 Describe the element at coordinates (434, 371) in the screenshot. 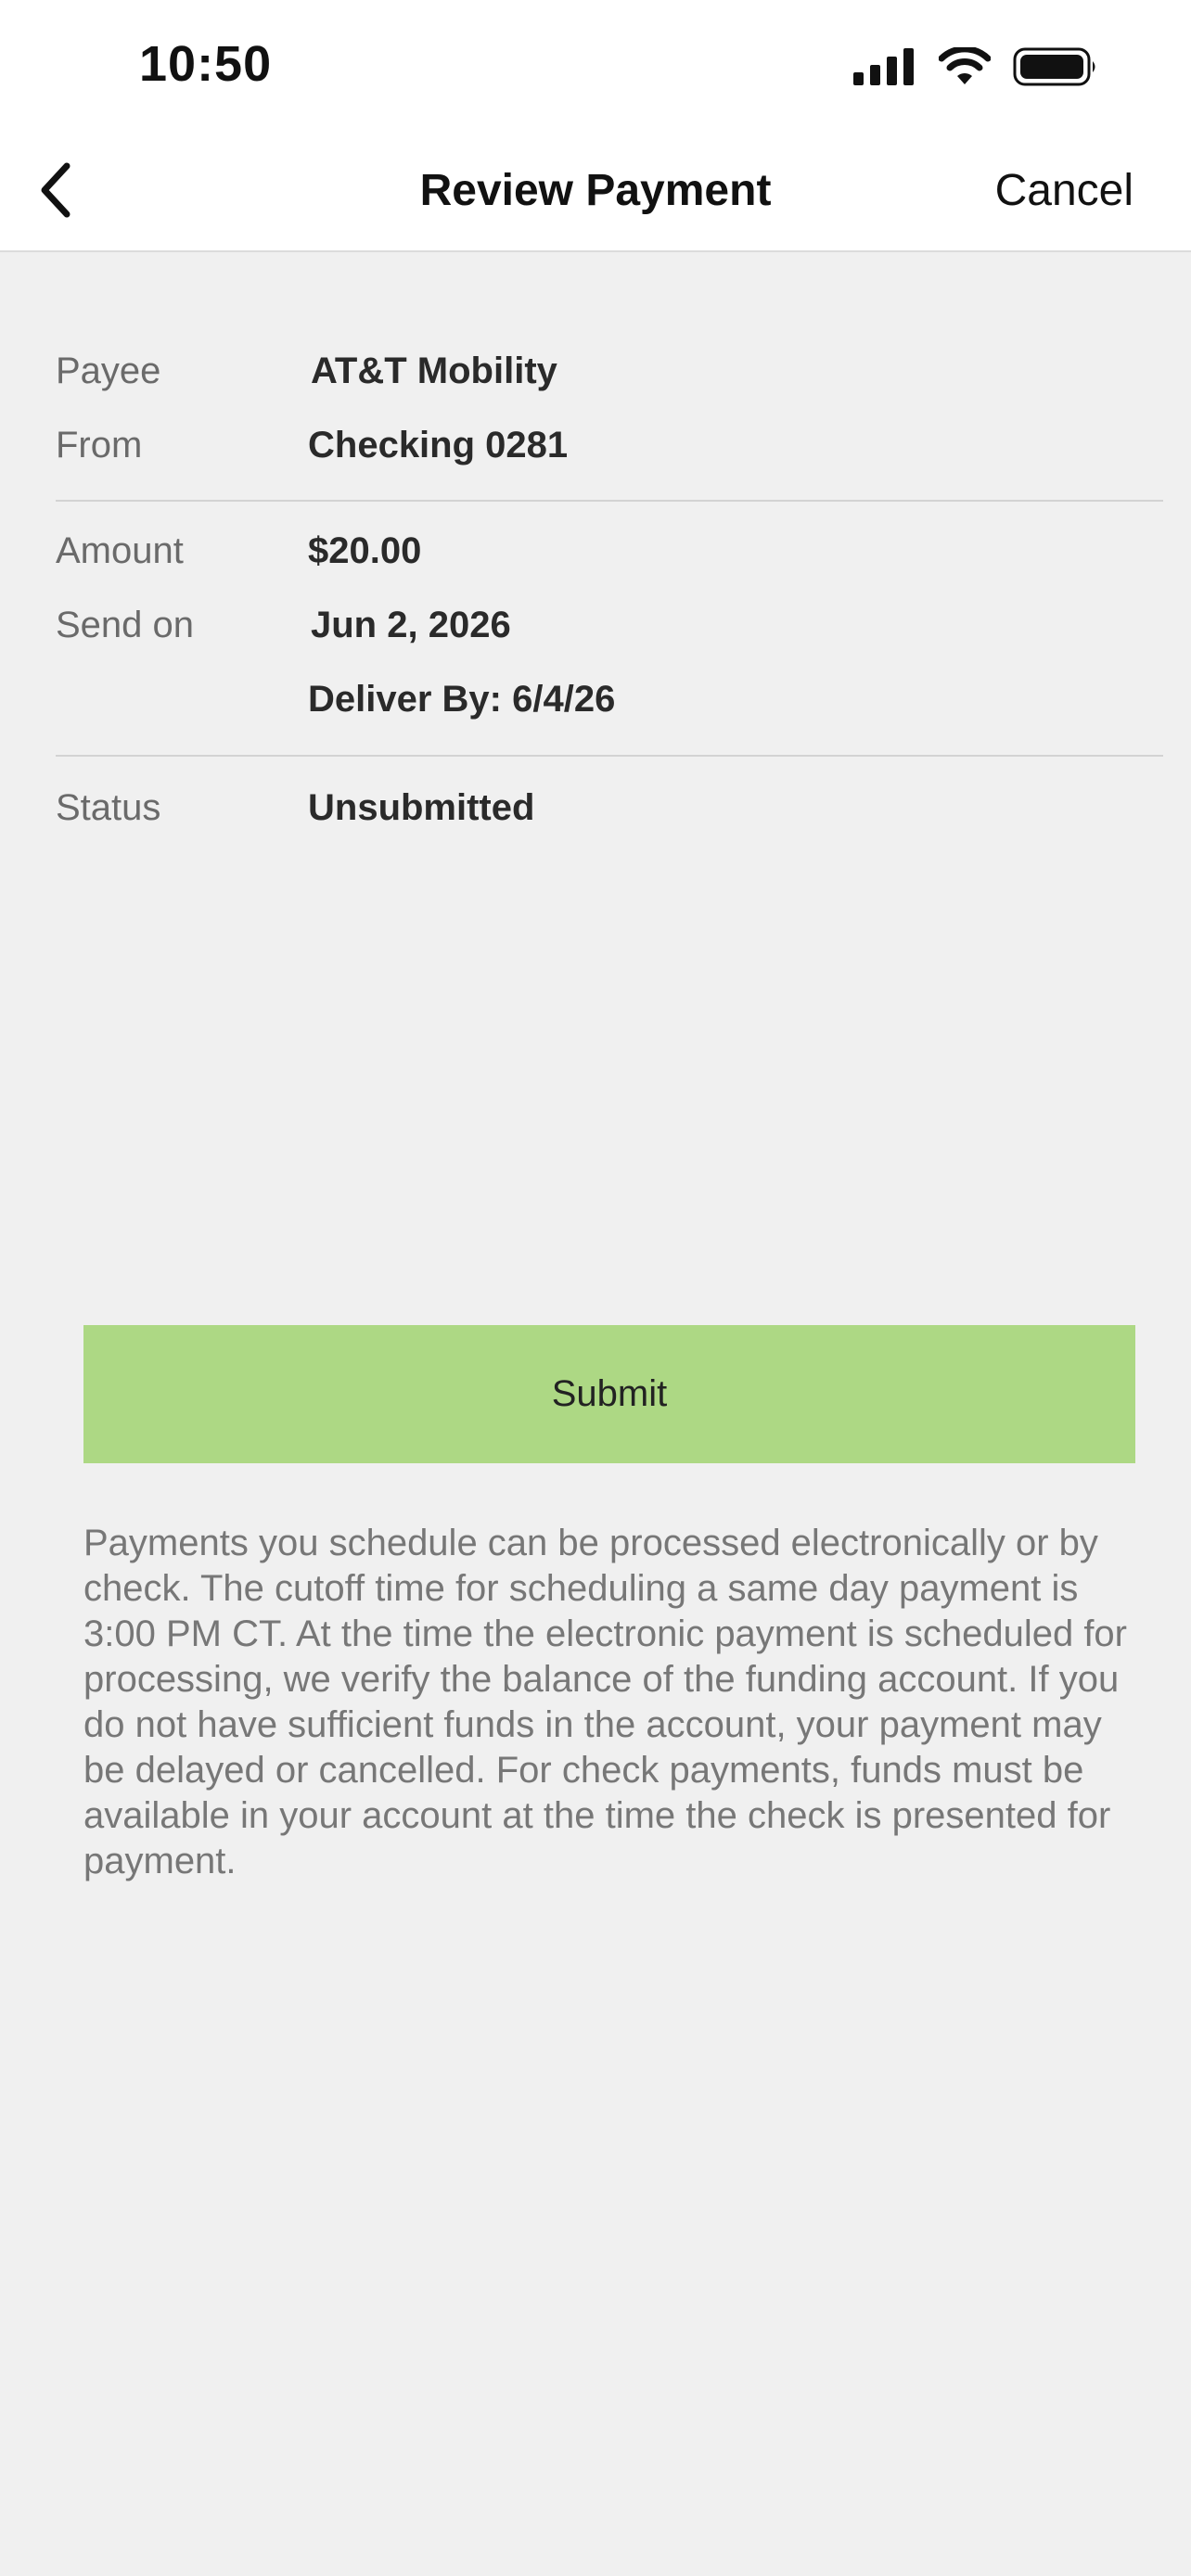

I see `payee-value: AT&T Mobility` at that location.